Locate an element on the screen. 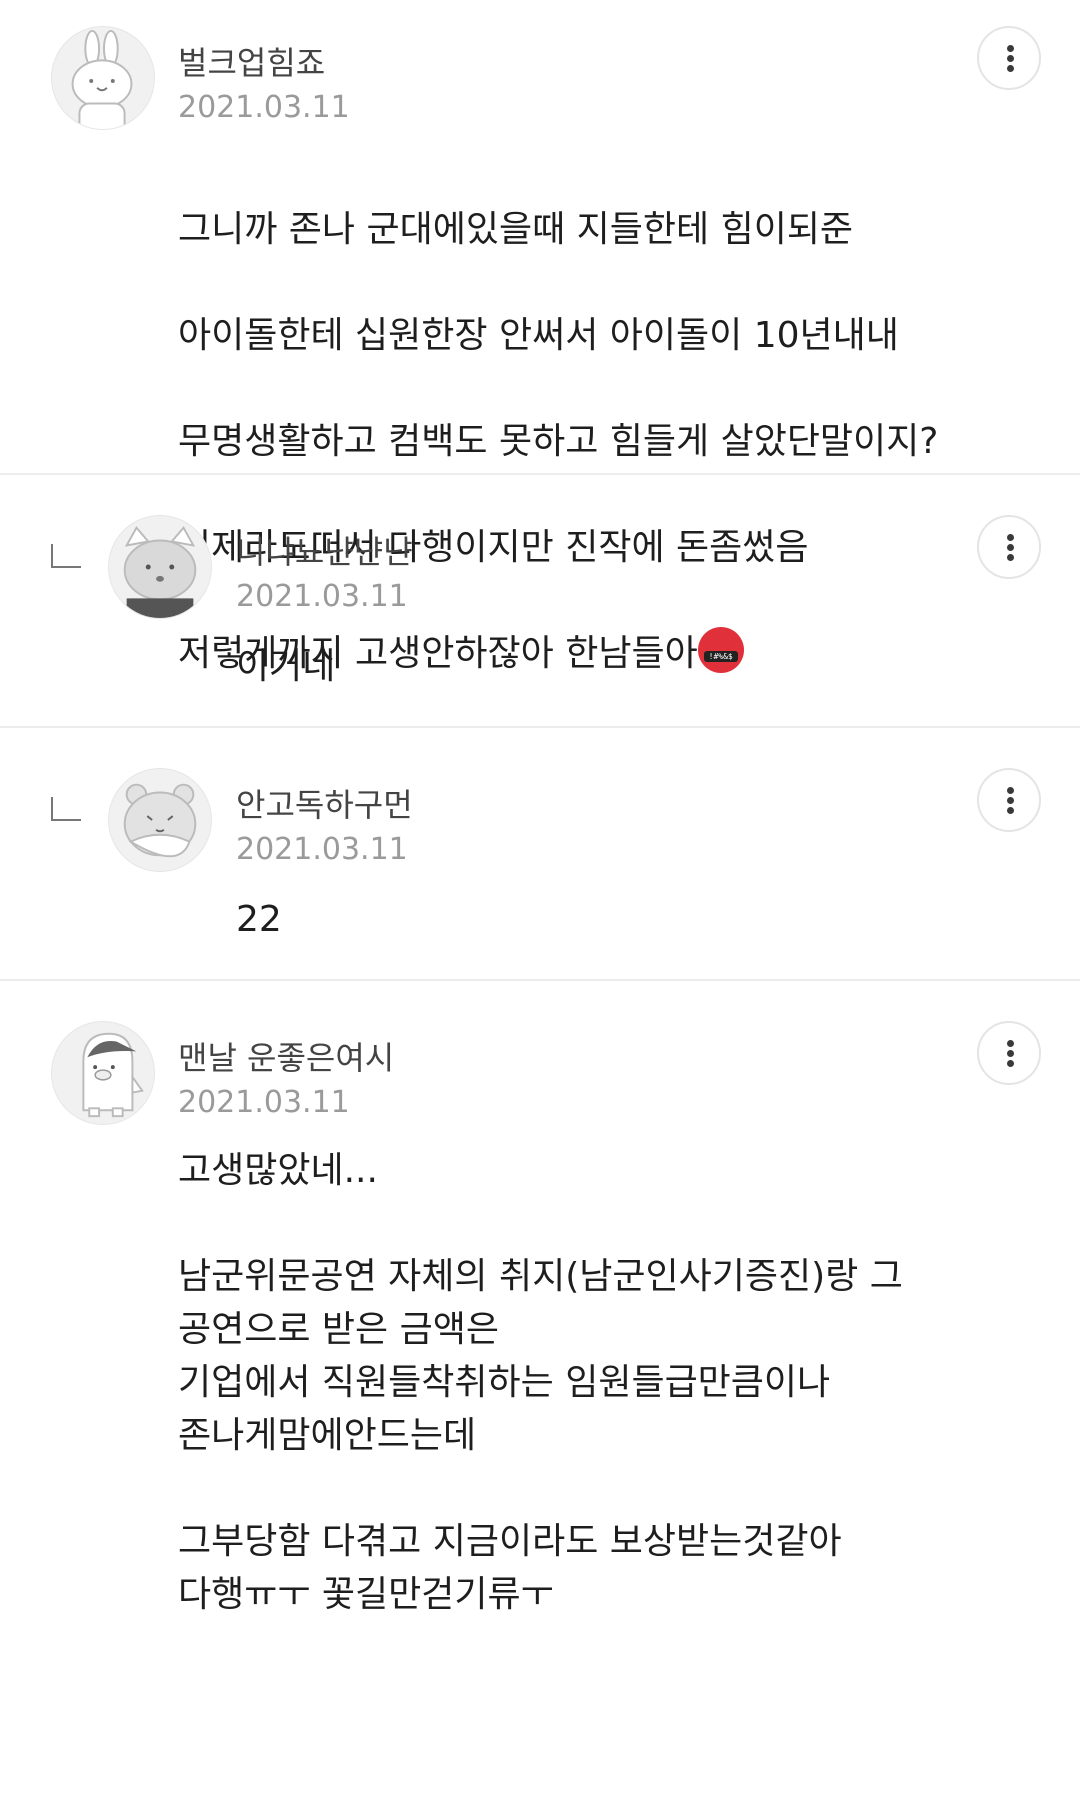  penguin-avatar-icon is located at coordinates (103, 1073).